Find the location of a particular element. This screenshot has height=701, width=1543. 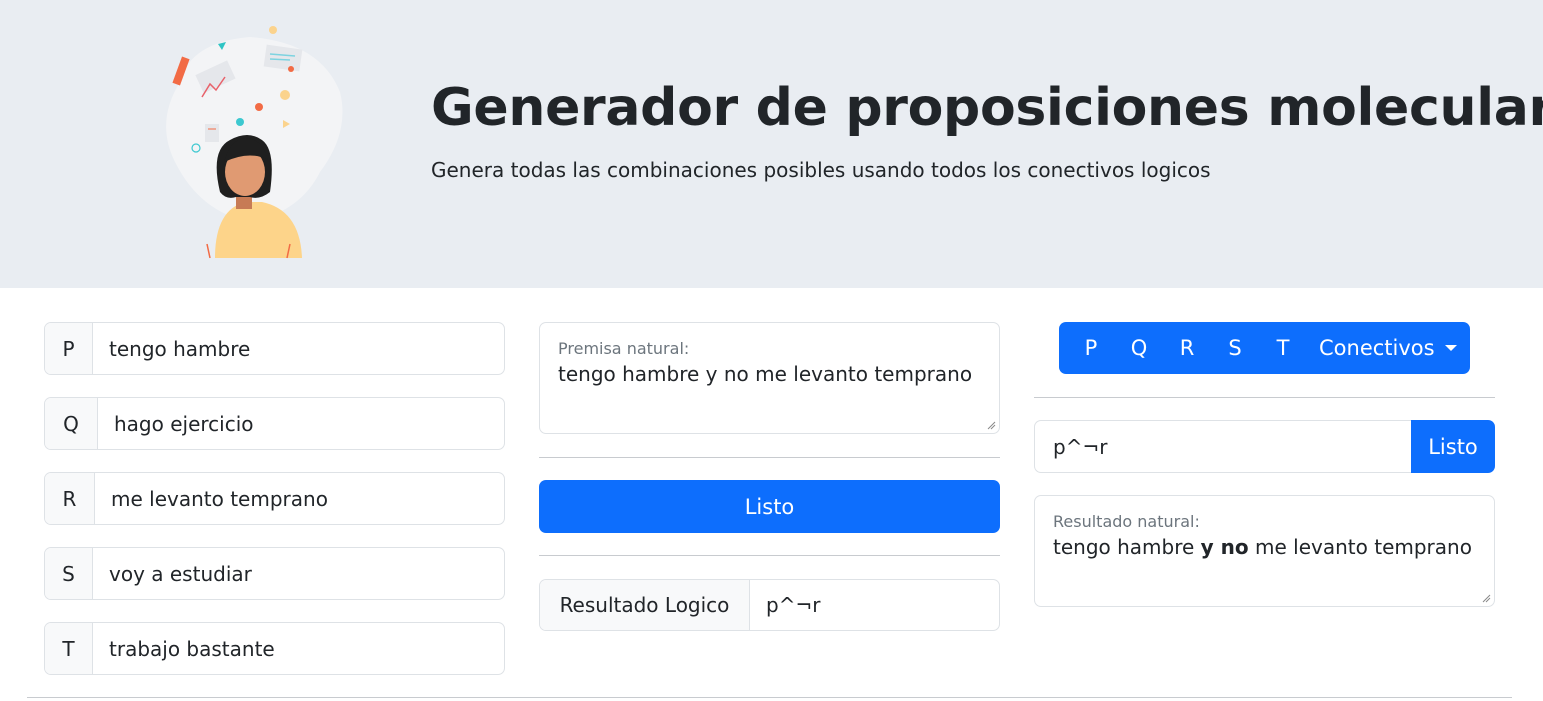

variable-t-label: T is located at coordinates (69, 648).